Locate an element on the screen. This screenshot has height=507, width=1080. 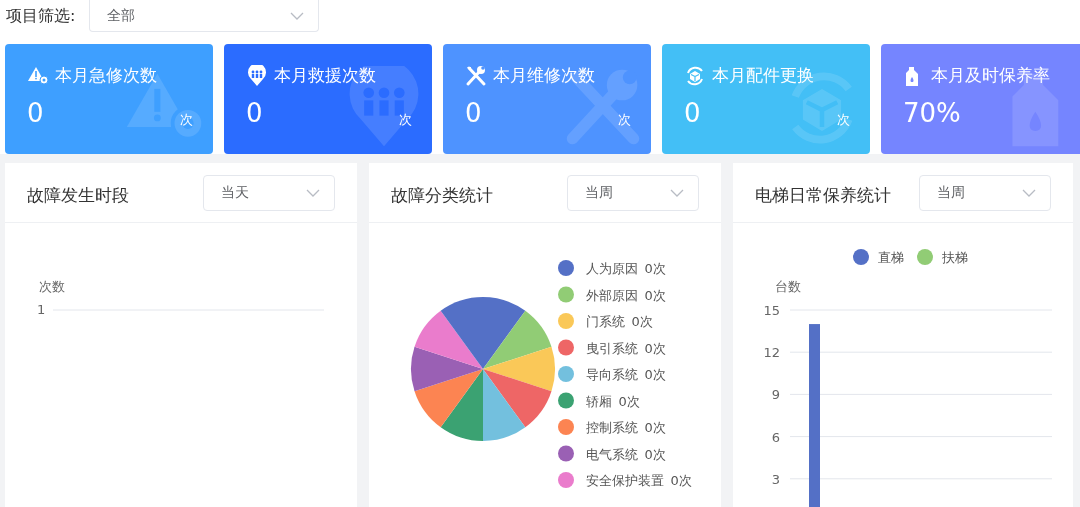
card-title: 本月急修次数 is located at coordinates (106, 75).